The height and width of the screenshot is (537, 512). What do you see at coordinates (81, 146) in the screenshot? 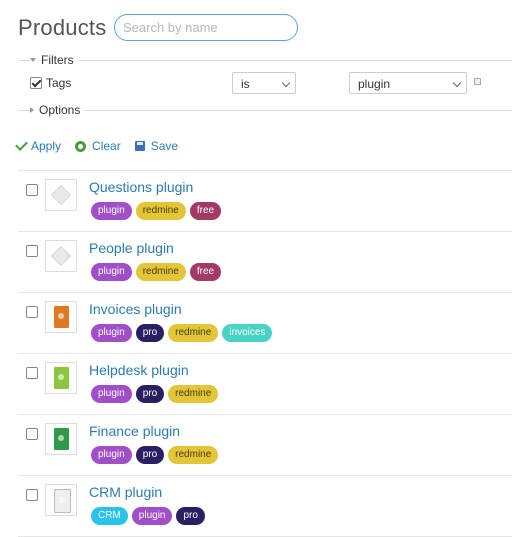
I see `reload-icon` at bounding box center [81, 146].